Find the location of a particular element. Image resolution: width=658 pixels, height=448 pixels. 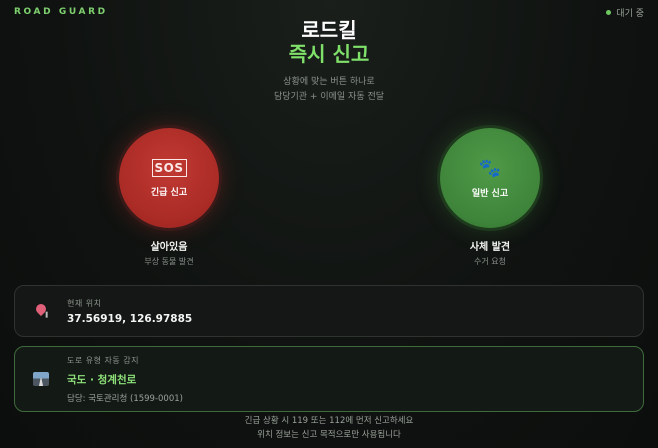

emergency-case-name: 살아있음 is located at coordinates (169, 247).